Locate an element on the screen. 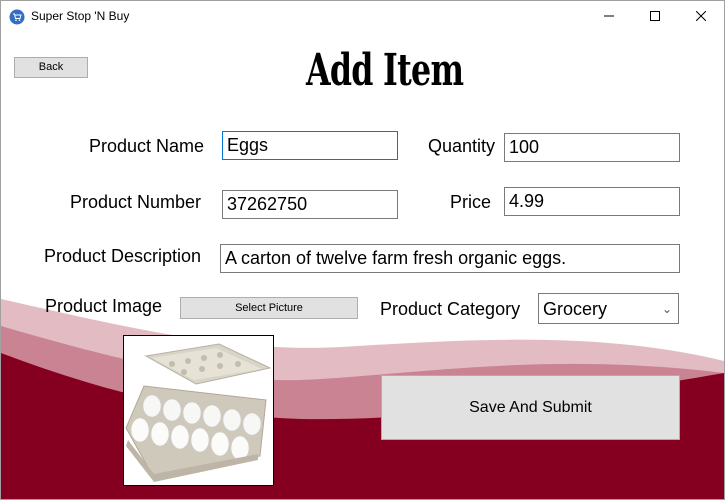 The image size is (725, 500). product-image-preview is located at coordinates (198, 410).